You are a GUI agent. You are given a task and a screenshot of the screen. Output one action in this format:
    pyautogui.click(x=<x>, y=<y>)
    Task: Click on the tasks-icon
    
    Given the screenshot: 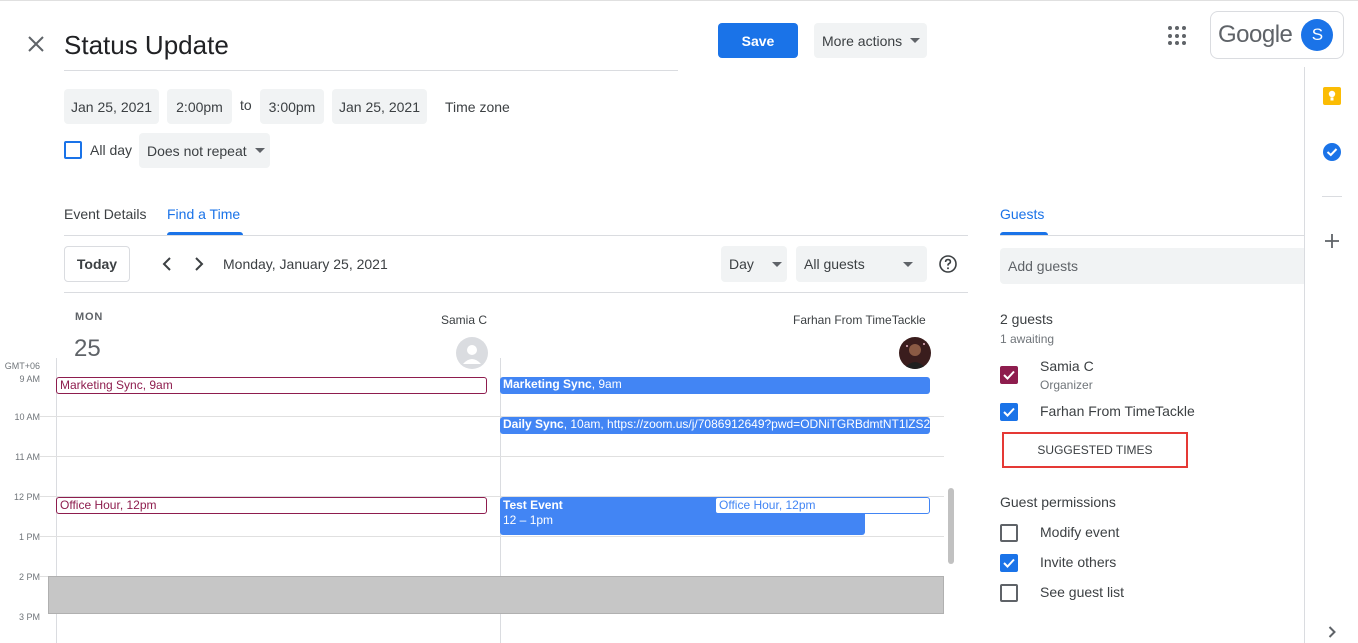 What is the action you would take?
    pyautogui.click(x=1332, y=152)
    